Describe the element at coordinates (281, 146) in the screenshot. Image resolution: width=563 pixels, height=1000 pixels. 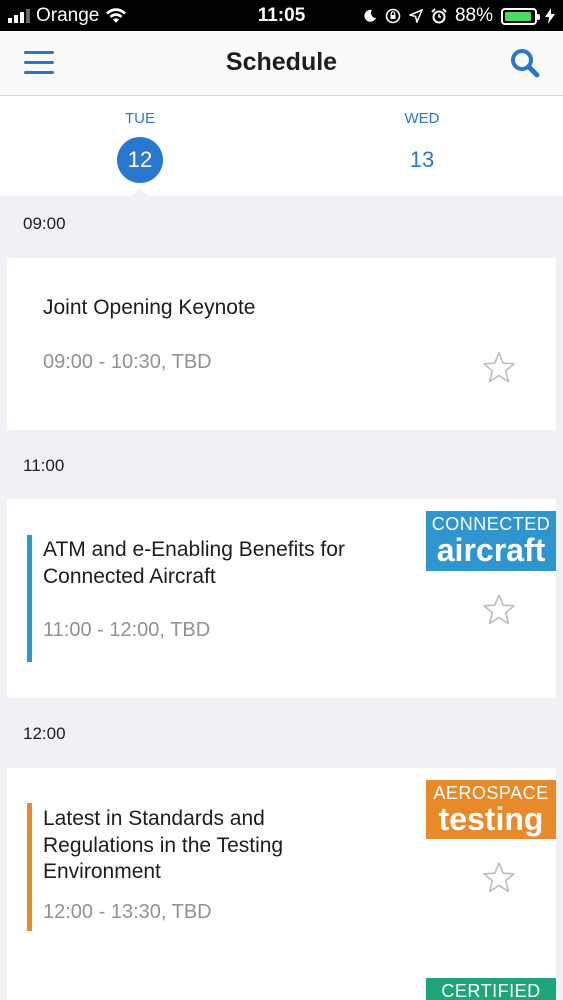
I see `day-tabs: TUE 12 WED 13` at that location.